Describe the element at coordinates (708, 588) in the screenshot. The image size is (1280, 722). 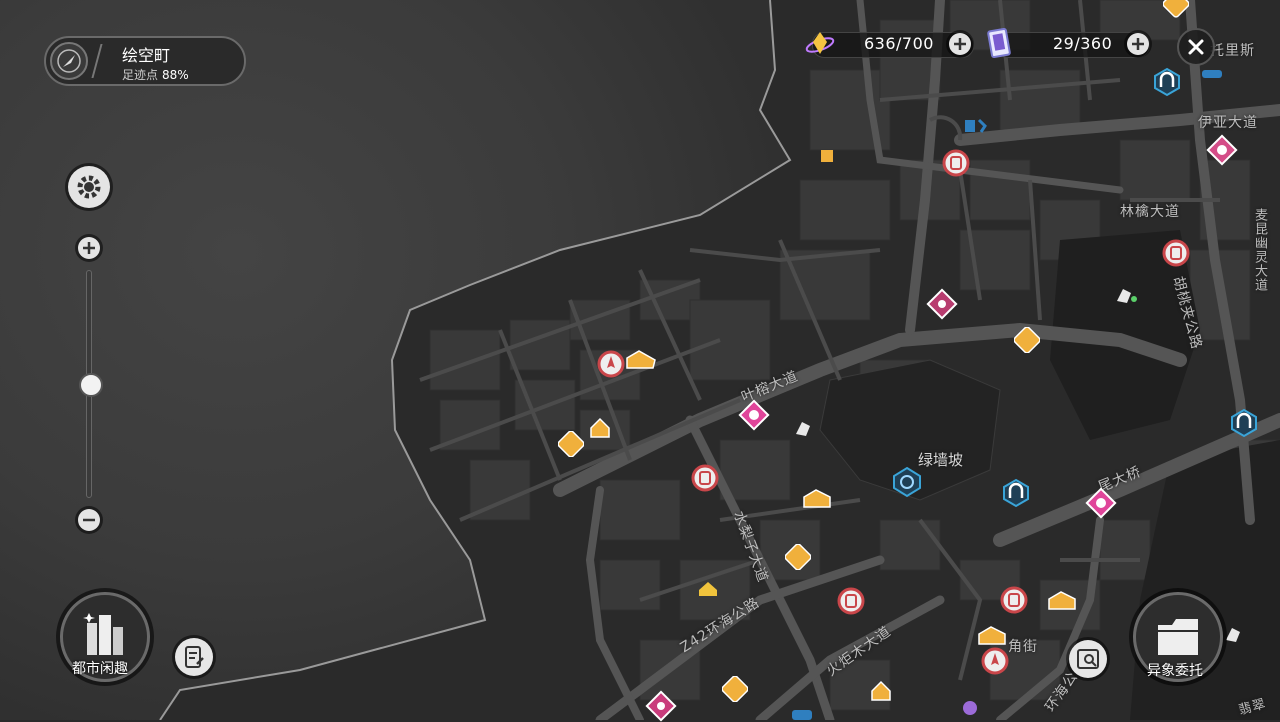
I see `temple-marker-icon` at that location.